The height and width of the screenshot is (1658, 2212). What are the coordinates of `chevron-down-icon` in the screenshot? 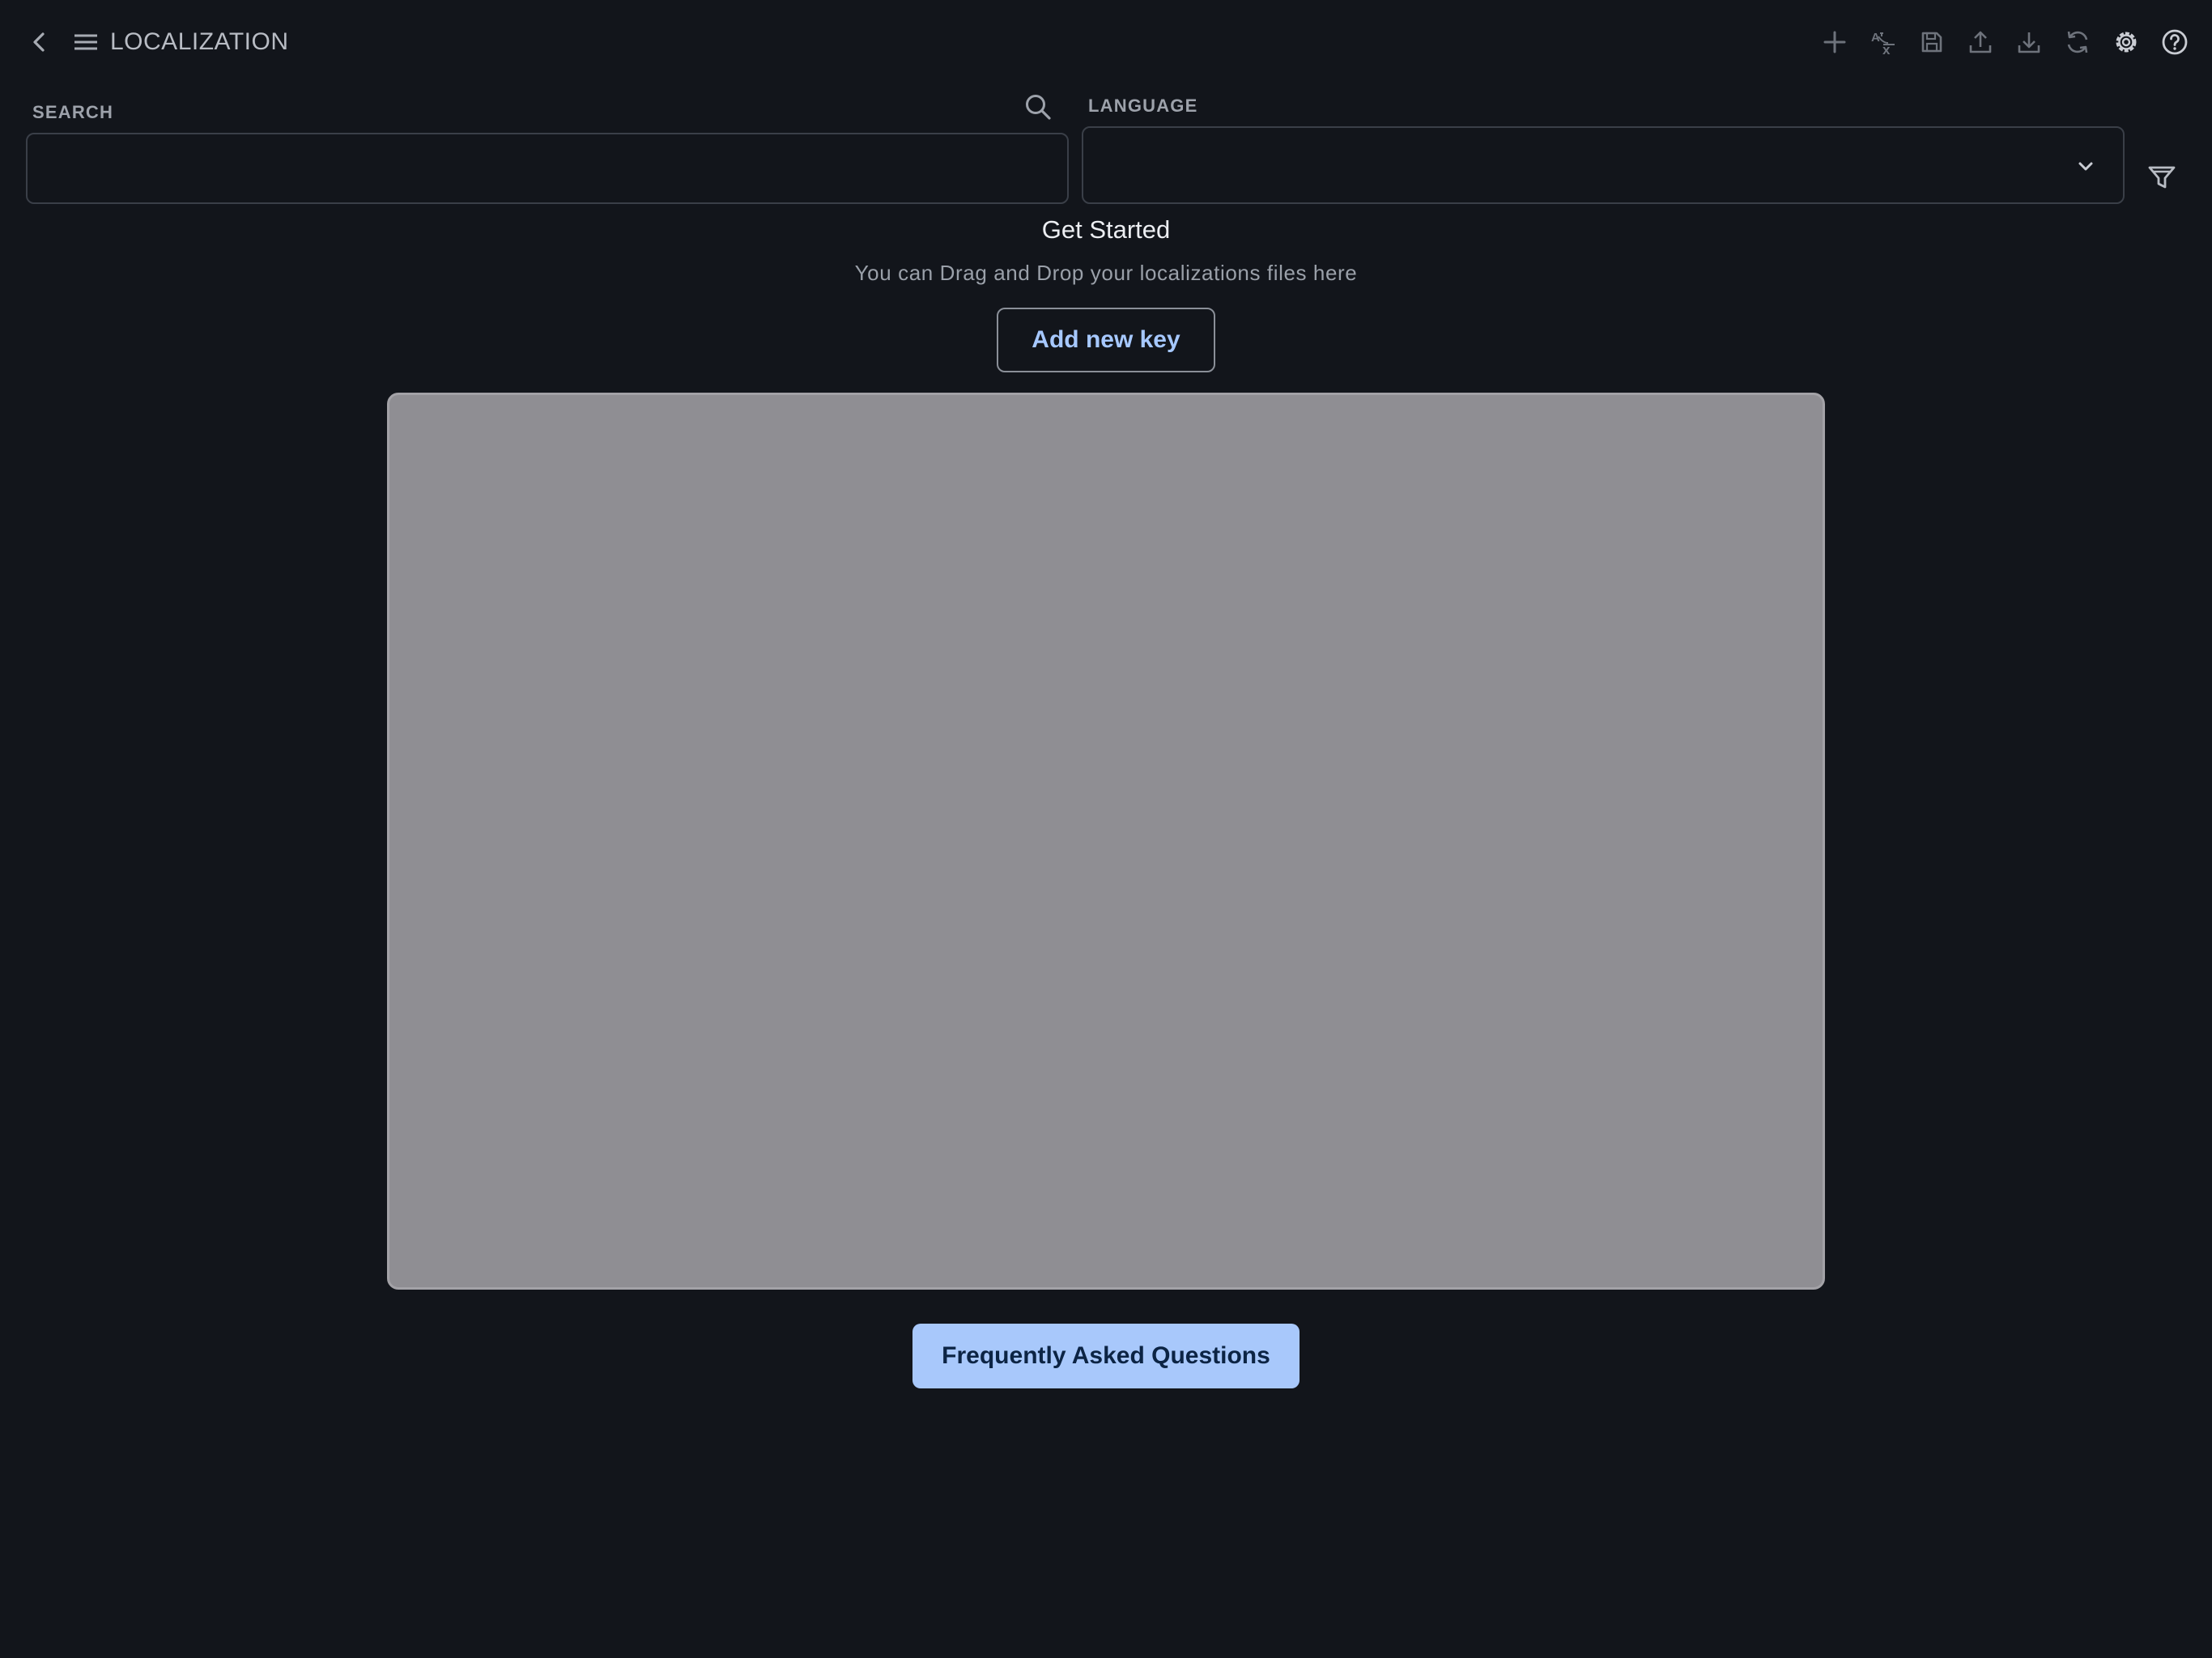 It's located at (2085, 166).